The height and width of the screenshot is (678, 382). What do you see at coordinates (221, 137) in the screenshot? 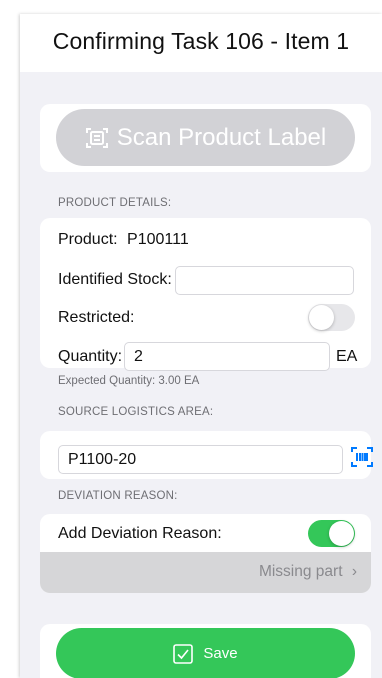
I see `scan-product-label-text: Scan Product Label` at bounding box center [221, 137].